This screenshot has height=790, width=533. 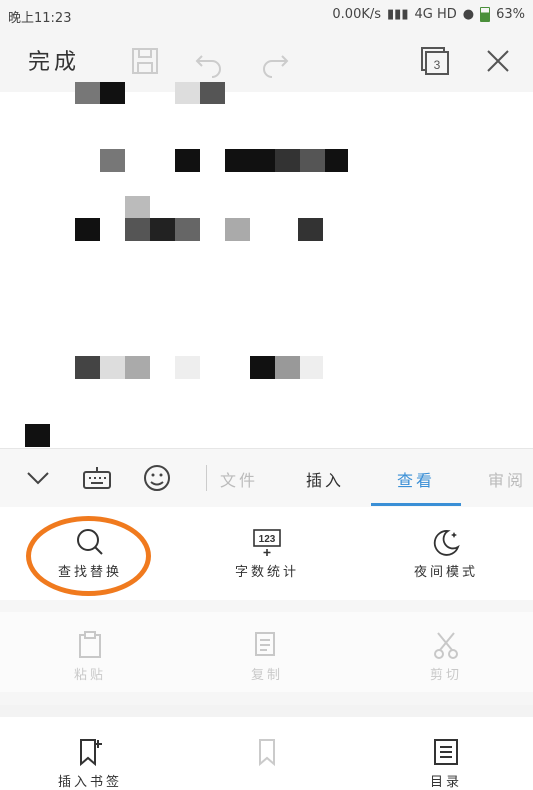 What do you see at coordinates (437, 65) in the screenshot?
I see `page-count: 3` at bounding box center [437, 65].